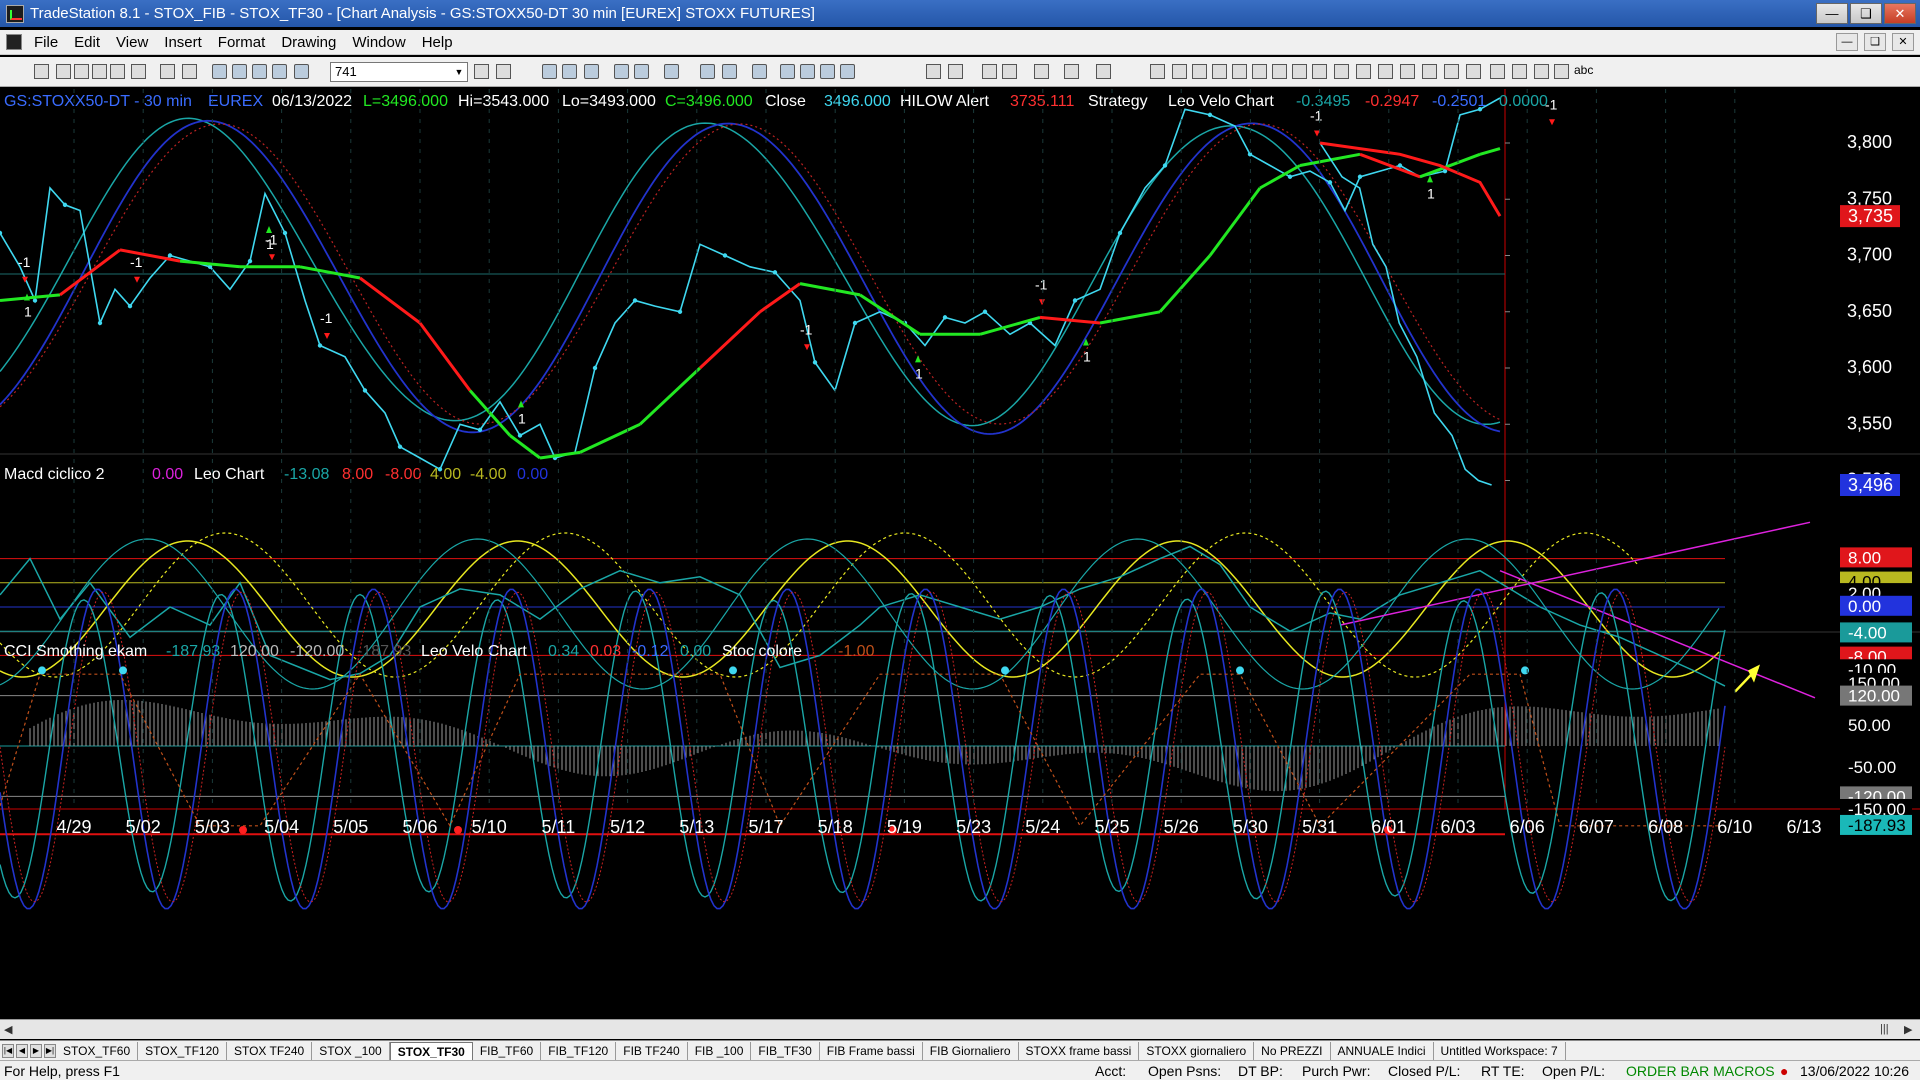  What do you see at coordinates (503, 71) in the screenshot?
I see `find-icon` at bounding box center [503, 71].